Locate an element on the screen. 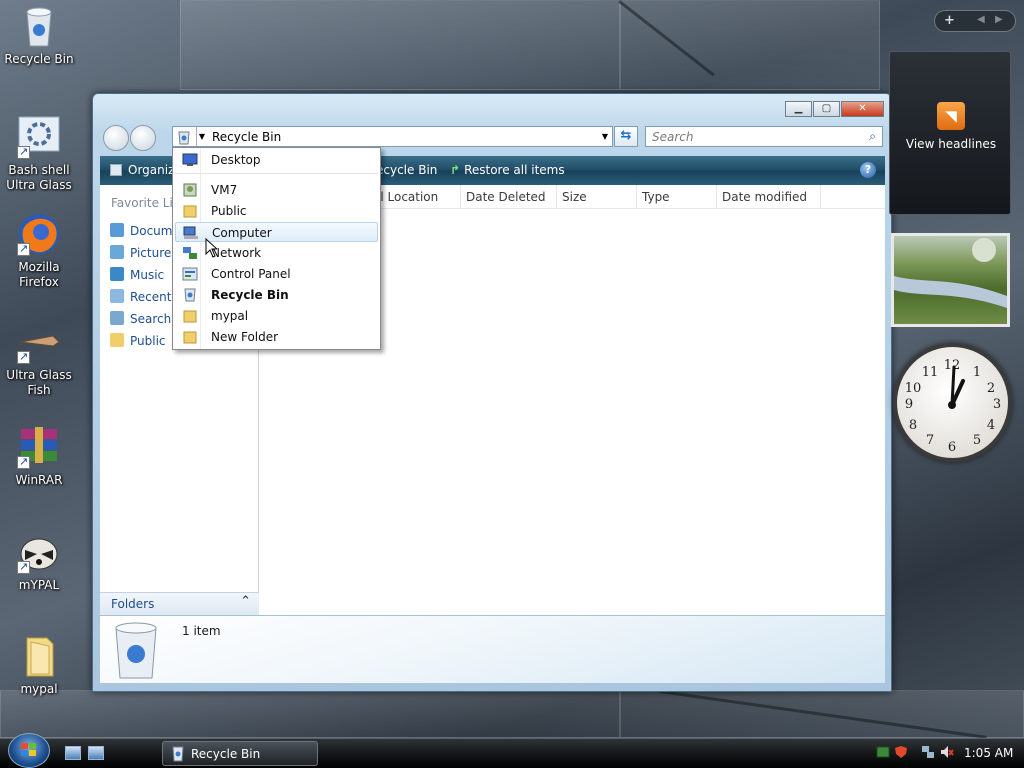  clock-gadget: 12 1 2 3 4 5 6 7 8 9 10 11 is located at coordinates (952, 402).